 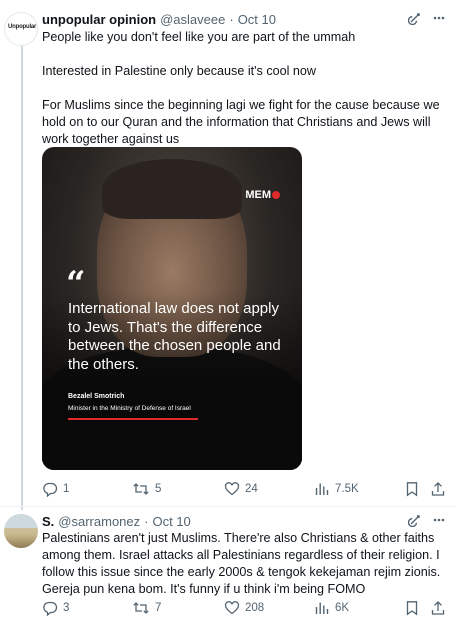 I want to click on like-button: 208, so click(x=244, y=608).